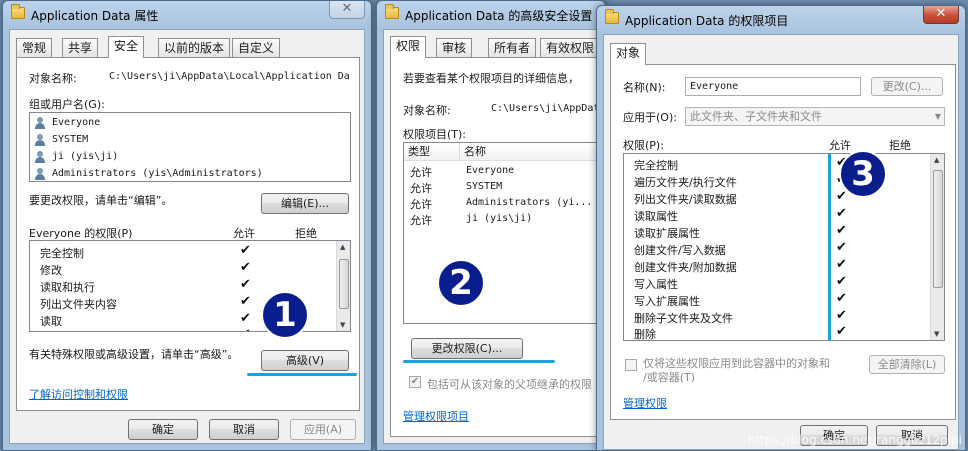  Describe the element at coordinates (34, 48) in the screenshot. I see `tab-general: 常规` at that location.